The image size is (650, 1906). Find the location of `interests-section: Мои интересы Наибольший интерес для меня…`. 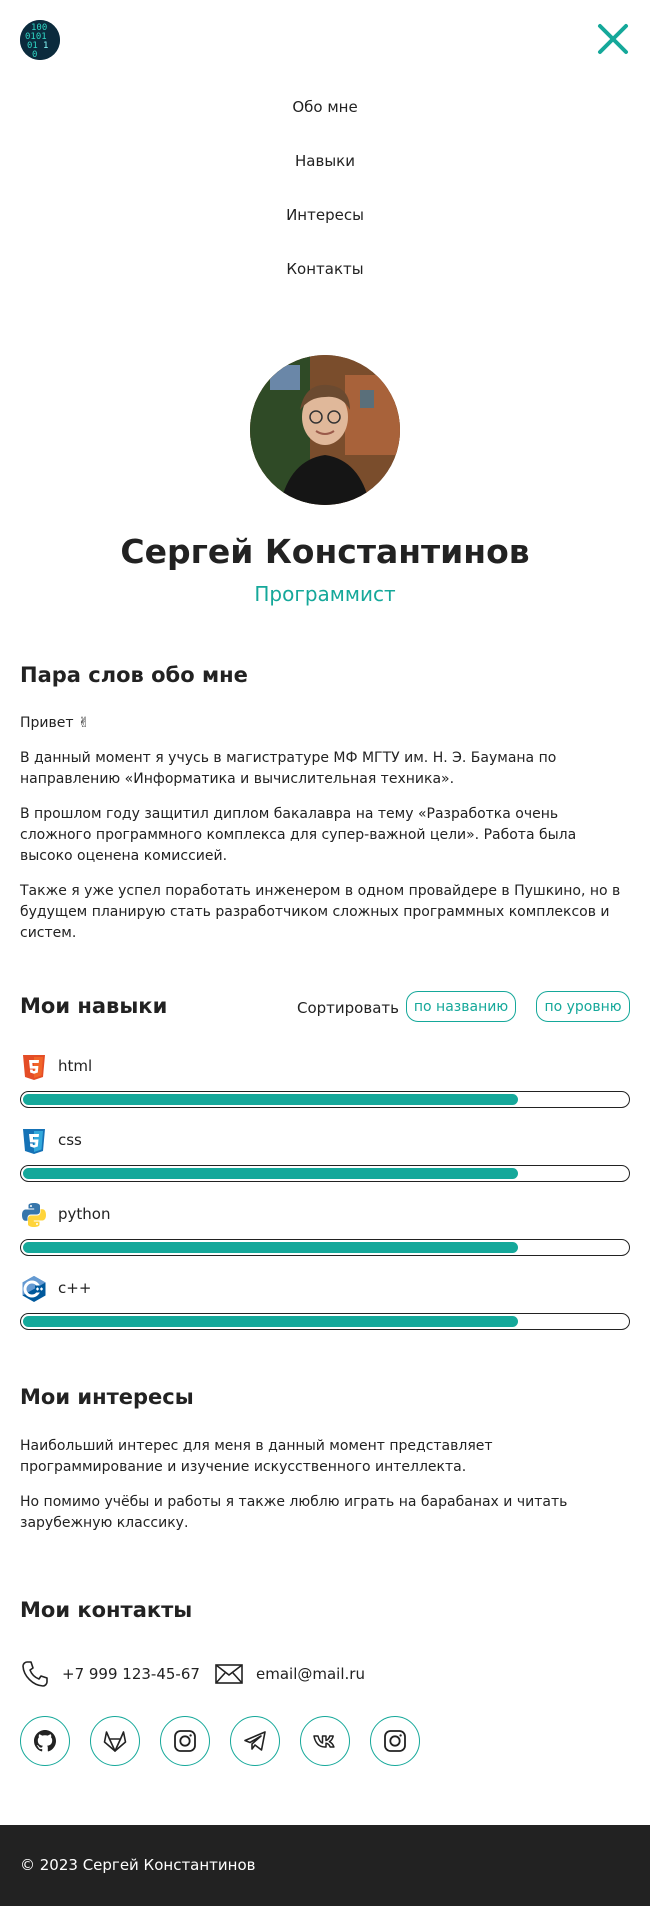

interests-section: Мои интересы Наибольший интерес для меня… is located at coordinates (325, 1466).